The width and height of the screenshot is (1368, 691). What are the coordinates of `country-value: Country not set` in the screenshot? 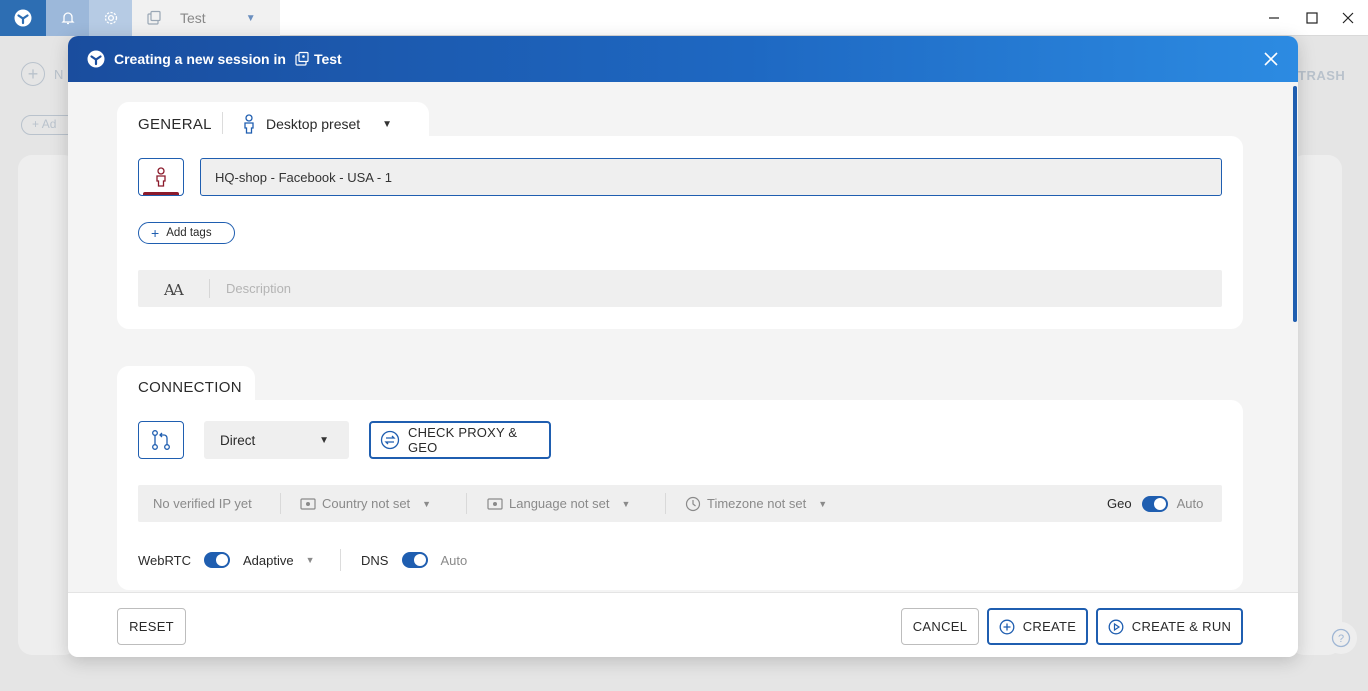 It's located at (366, 503).